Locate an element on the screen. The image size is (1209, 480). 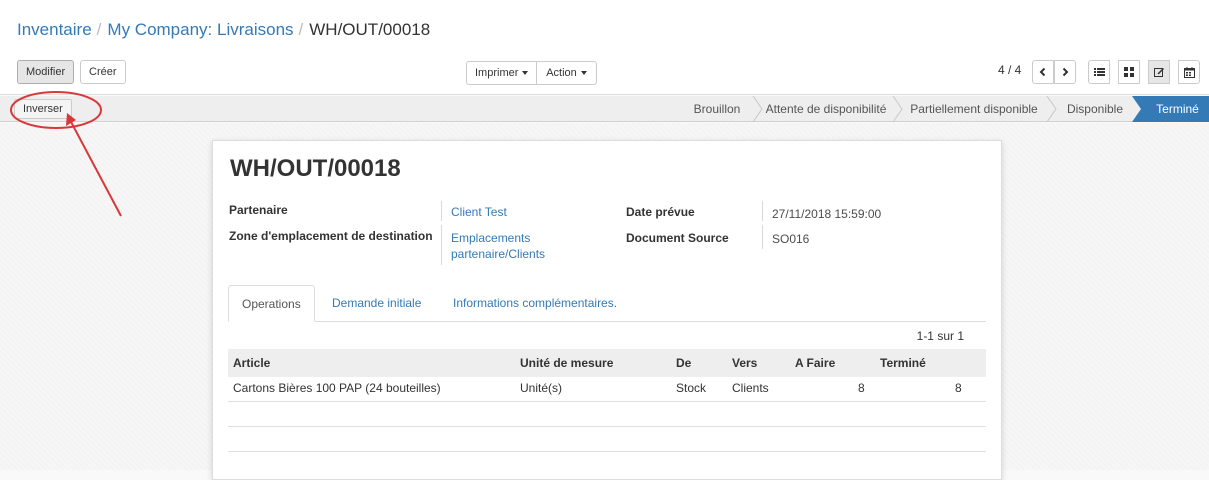
kanban-icon is located at coordinates (1129, 72).